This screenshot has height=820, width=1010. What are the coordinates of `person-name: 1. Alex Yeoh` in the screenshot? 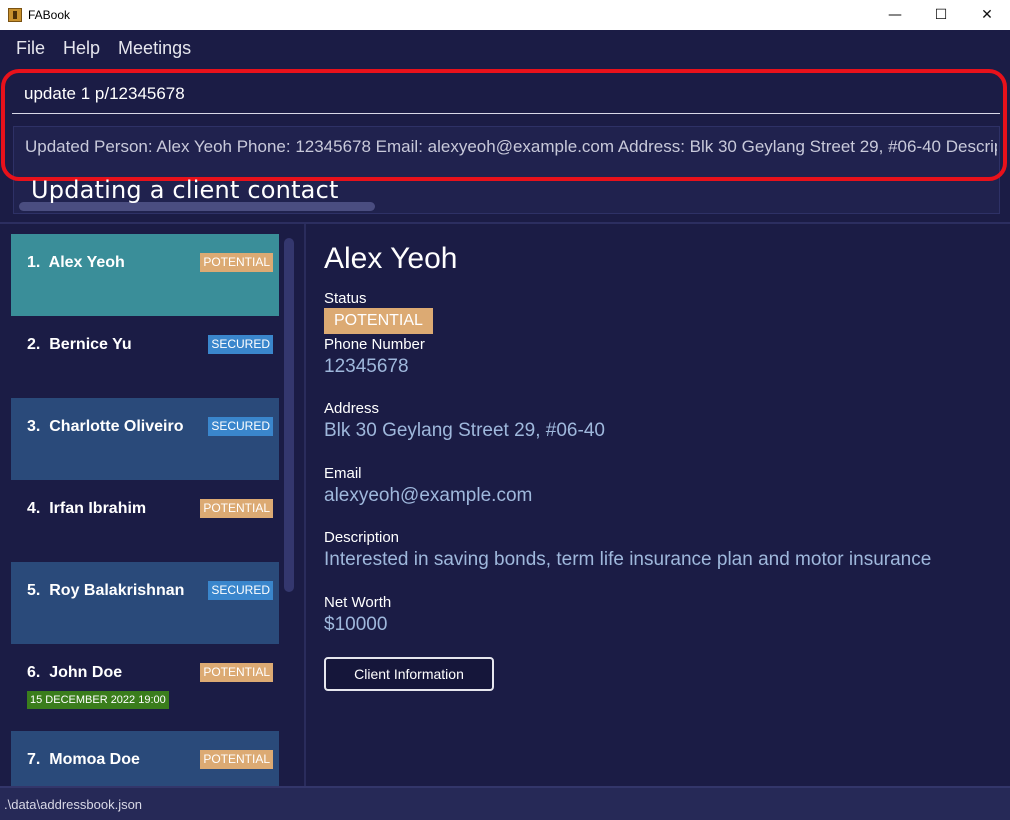 It's located at (76, 262).